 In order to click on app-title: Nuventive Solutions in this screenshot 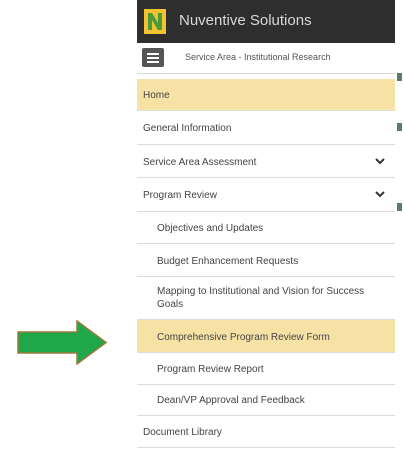, I will do `click(245, 20)`.